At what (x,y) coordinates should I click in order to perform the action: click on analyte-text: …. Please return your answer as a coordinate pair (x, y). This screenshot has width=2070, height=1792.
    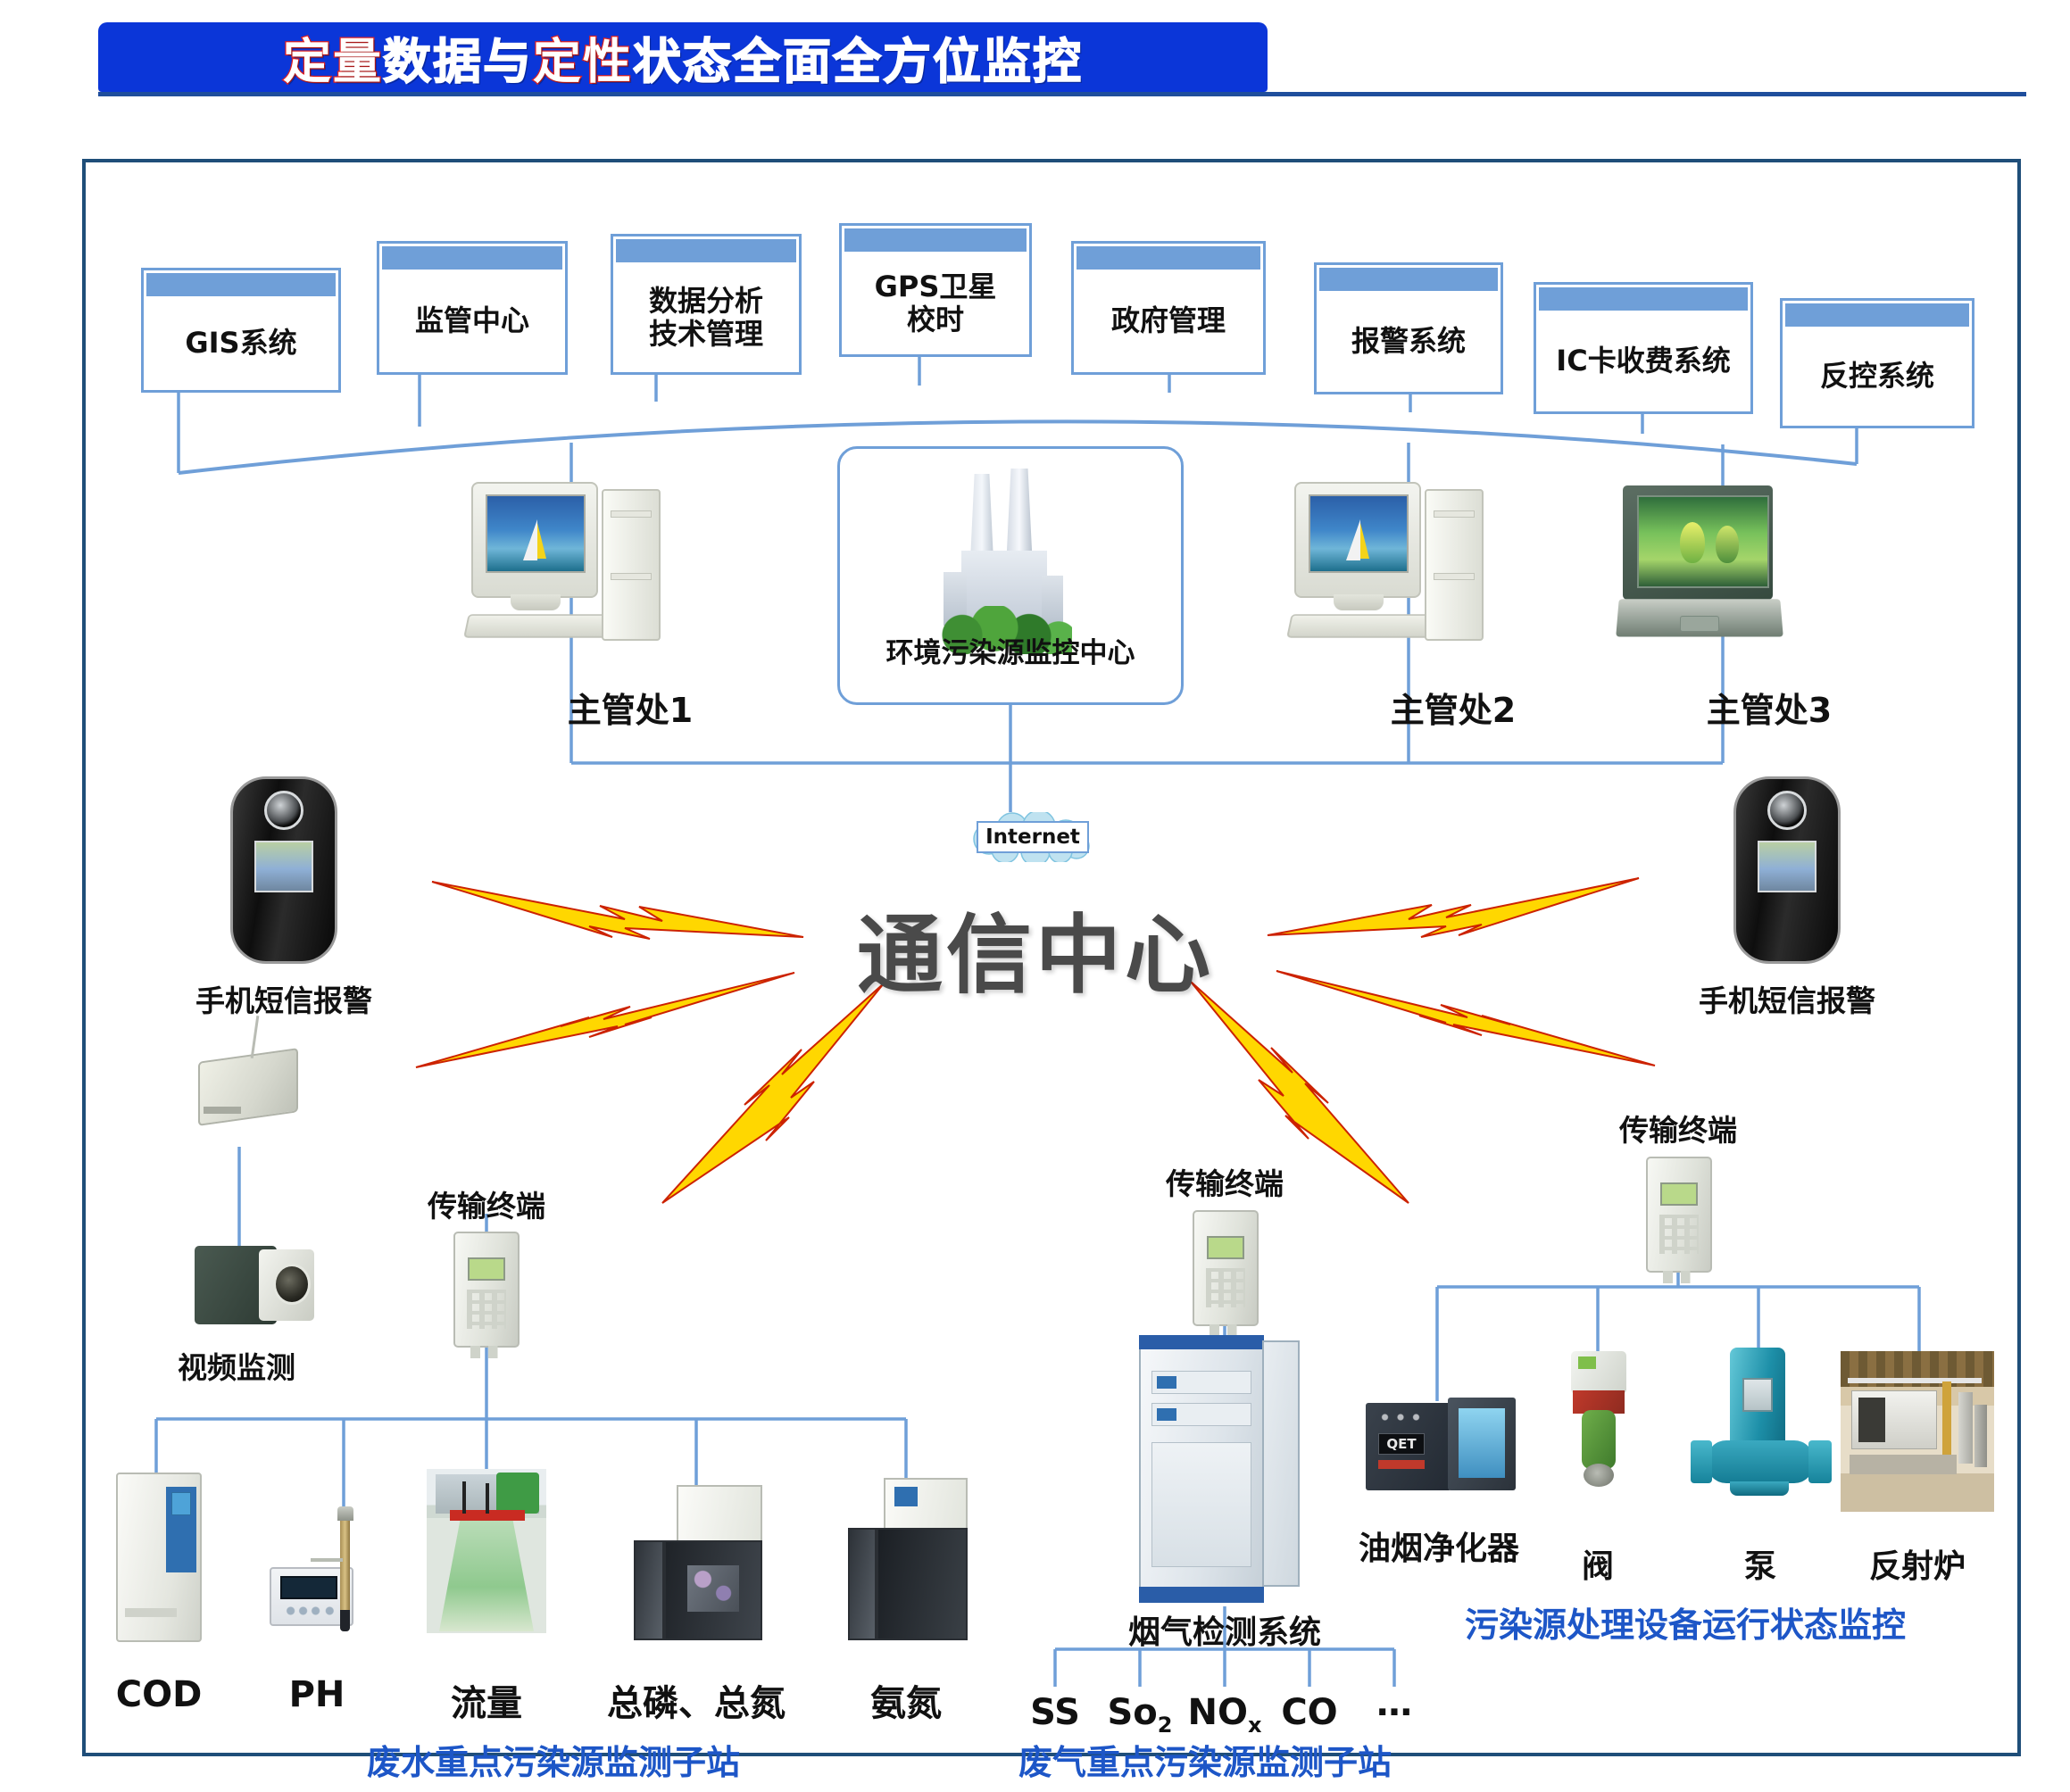
    Looking at the image, I should click on (1394, 1703).